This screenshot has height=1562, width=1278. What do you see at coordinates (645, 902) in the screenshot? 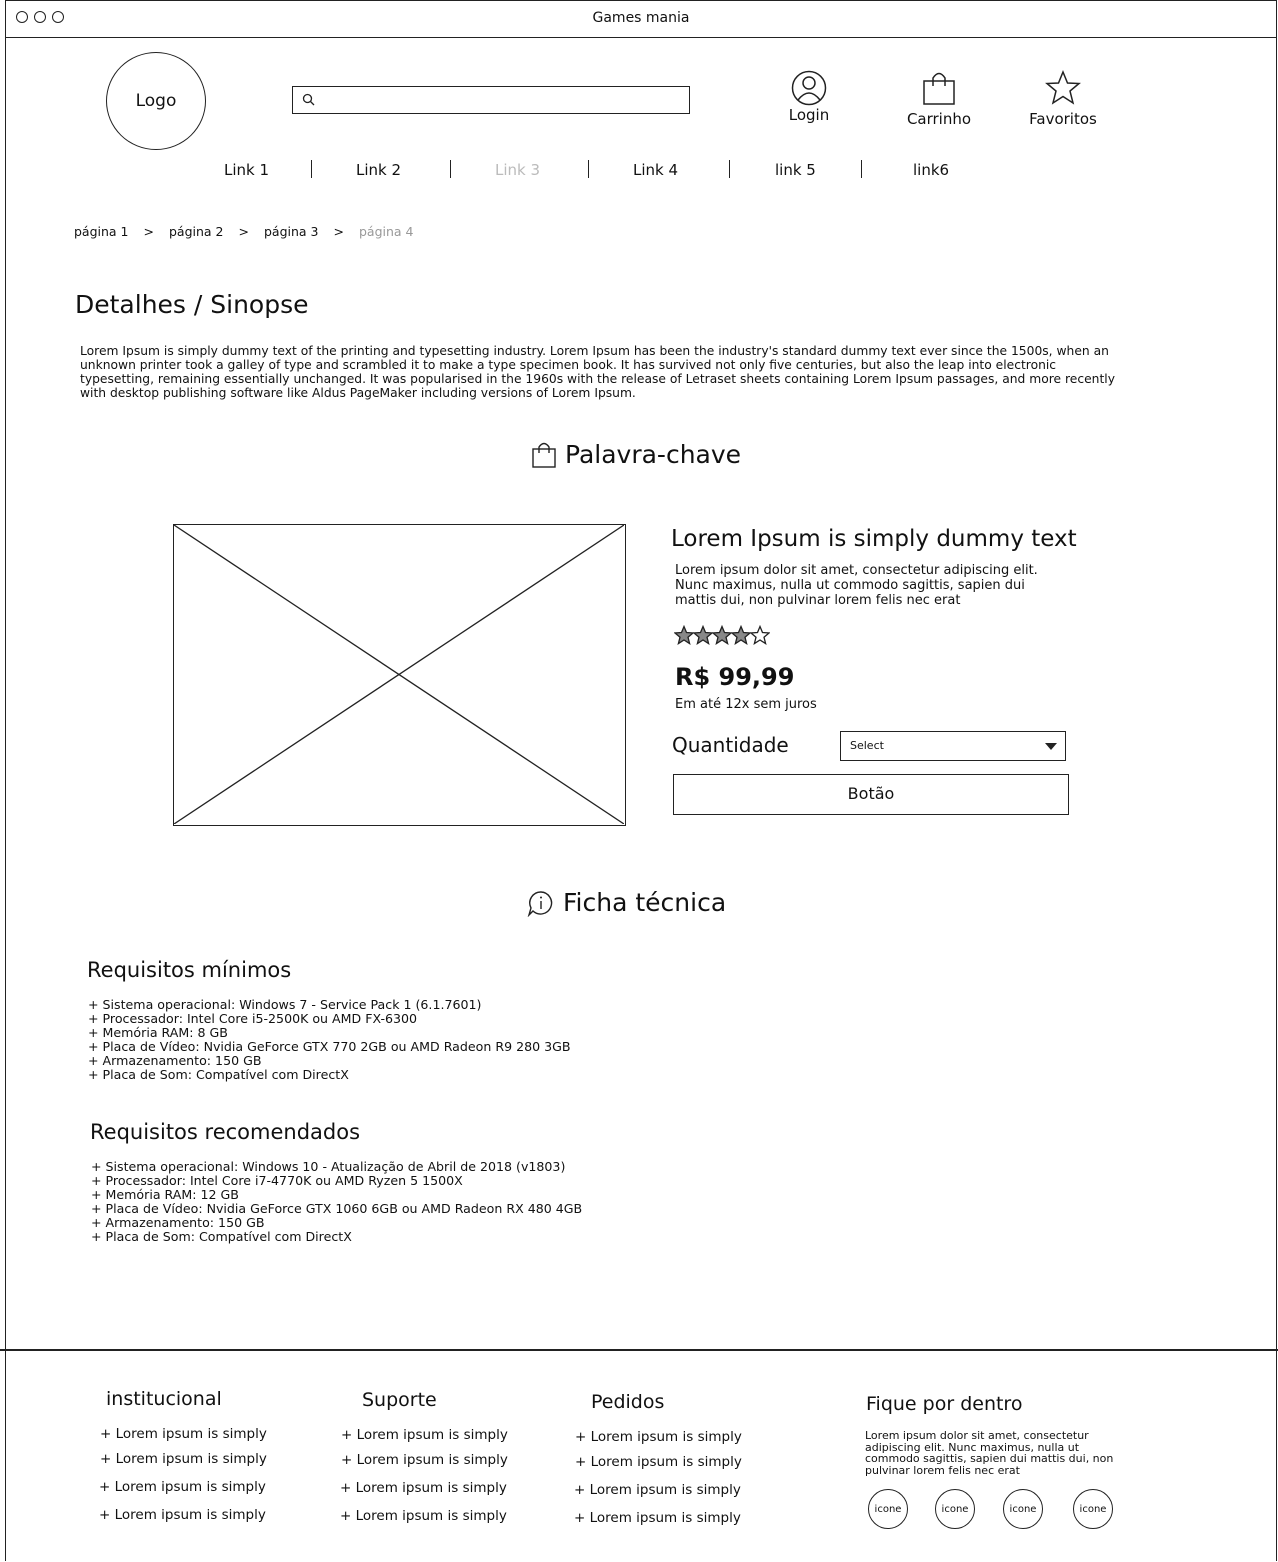
I see `specs-title: Ficha técnica` at bounding box center [645, 902].